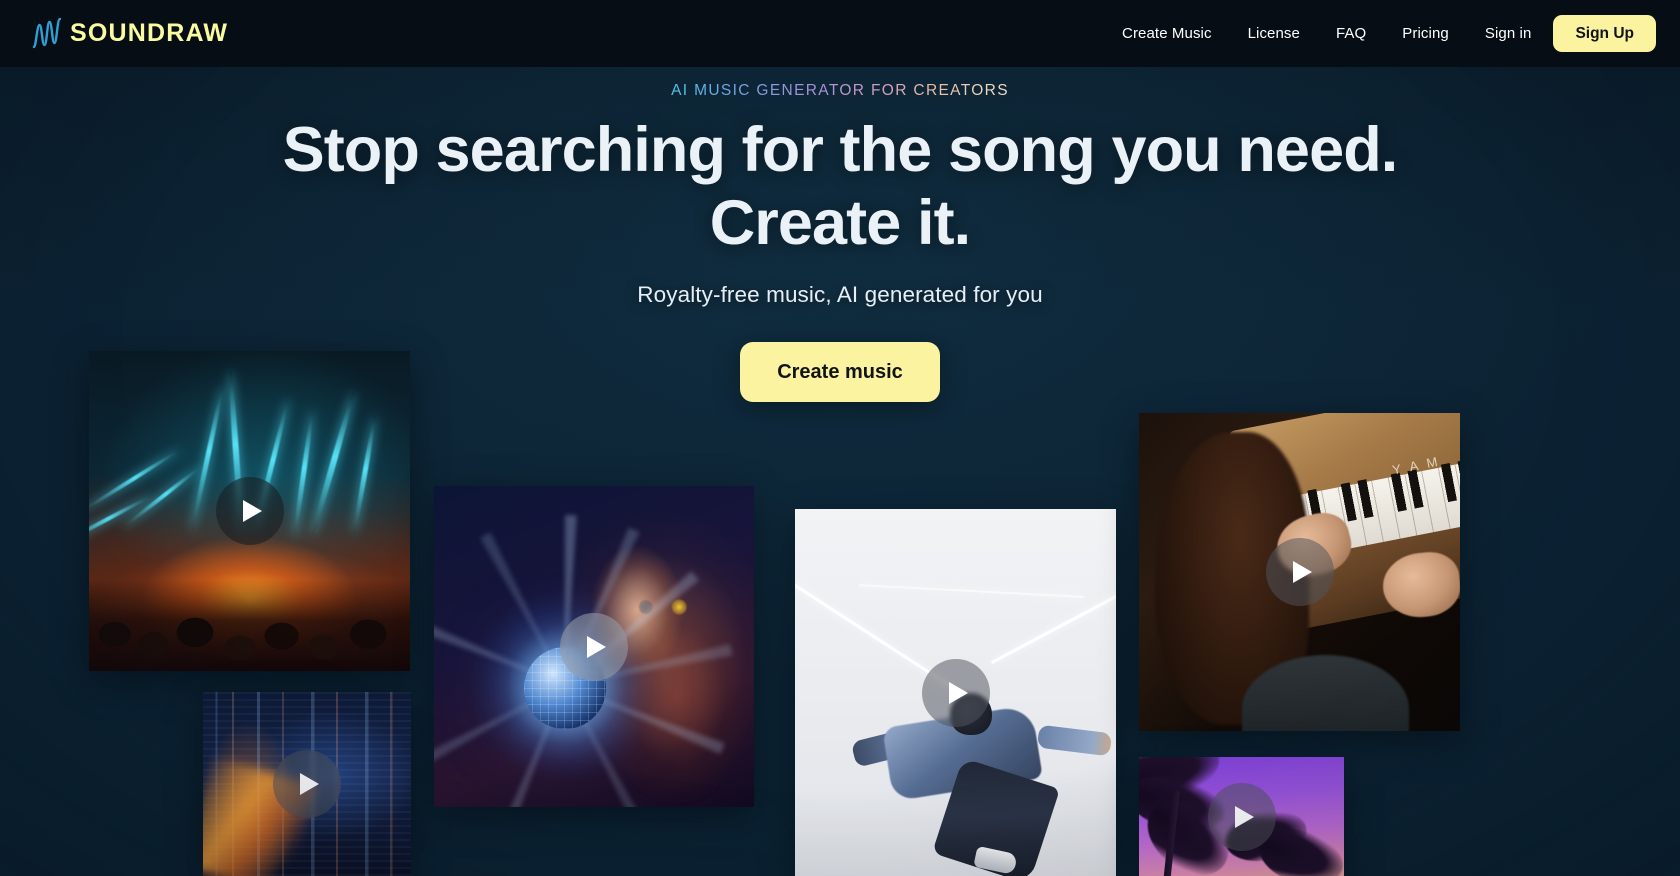 Image resolution: width=1680 pixels, height=876 pixels. I want to click on create-music-button: Create music, so click(840, 372).